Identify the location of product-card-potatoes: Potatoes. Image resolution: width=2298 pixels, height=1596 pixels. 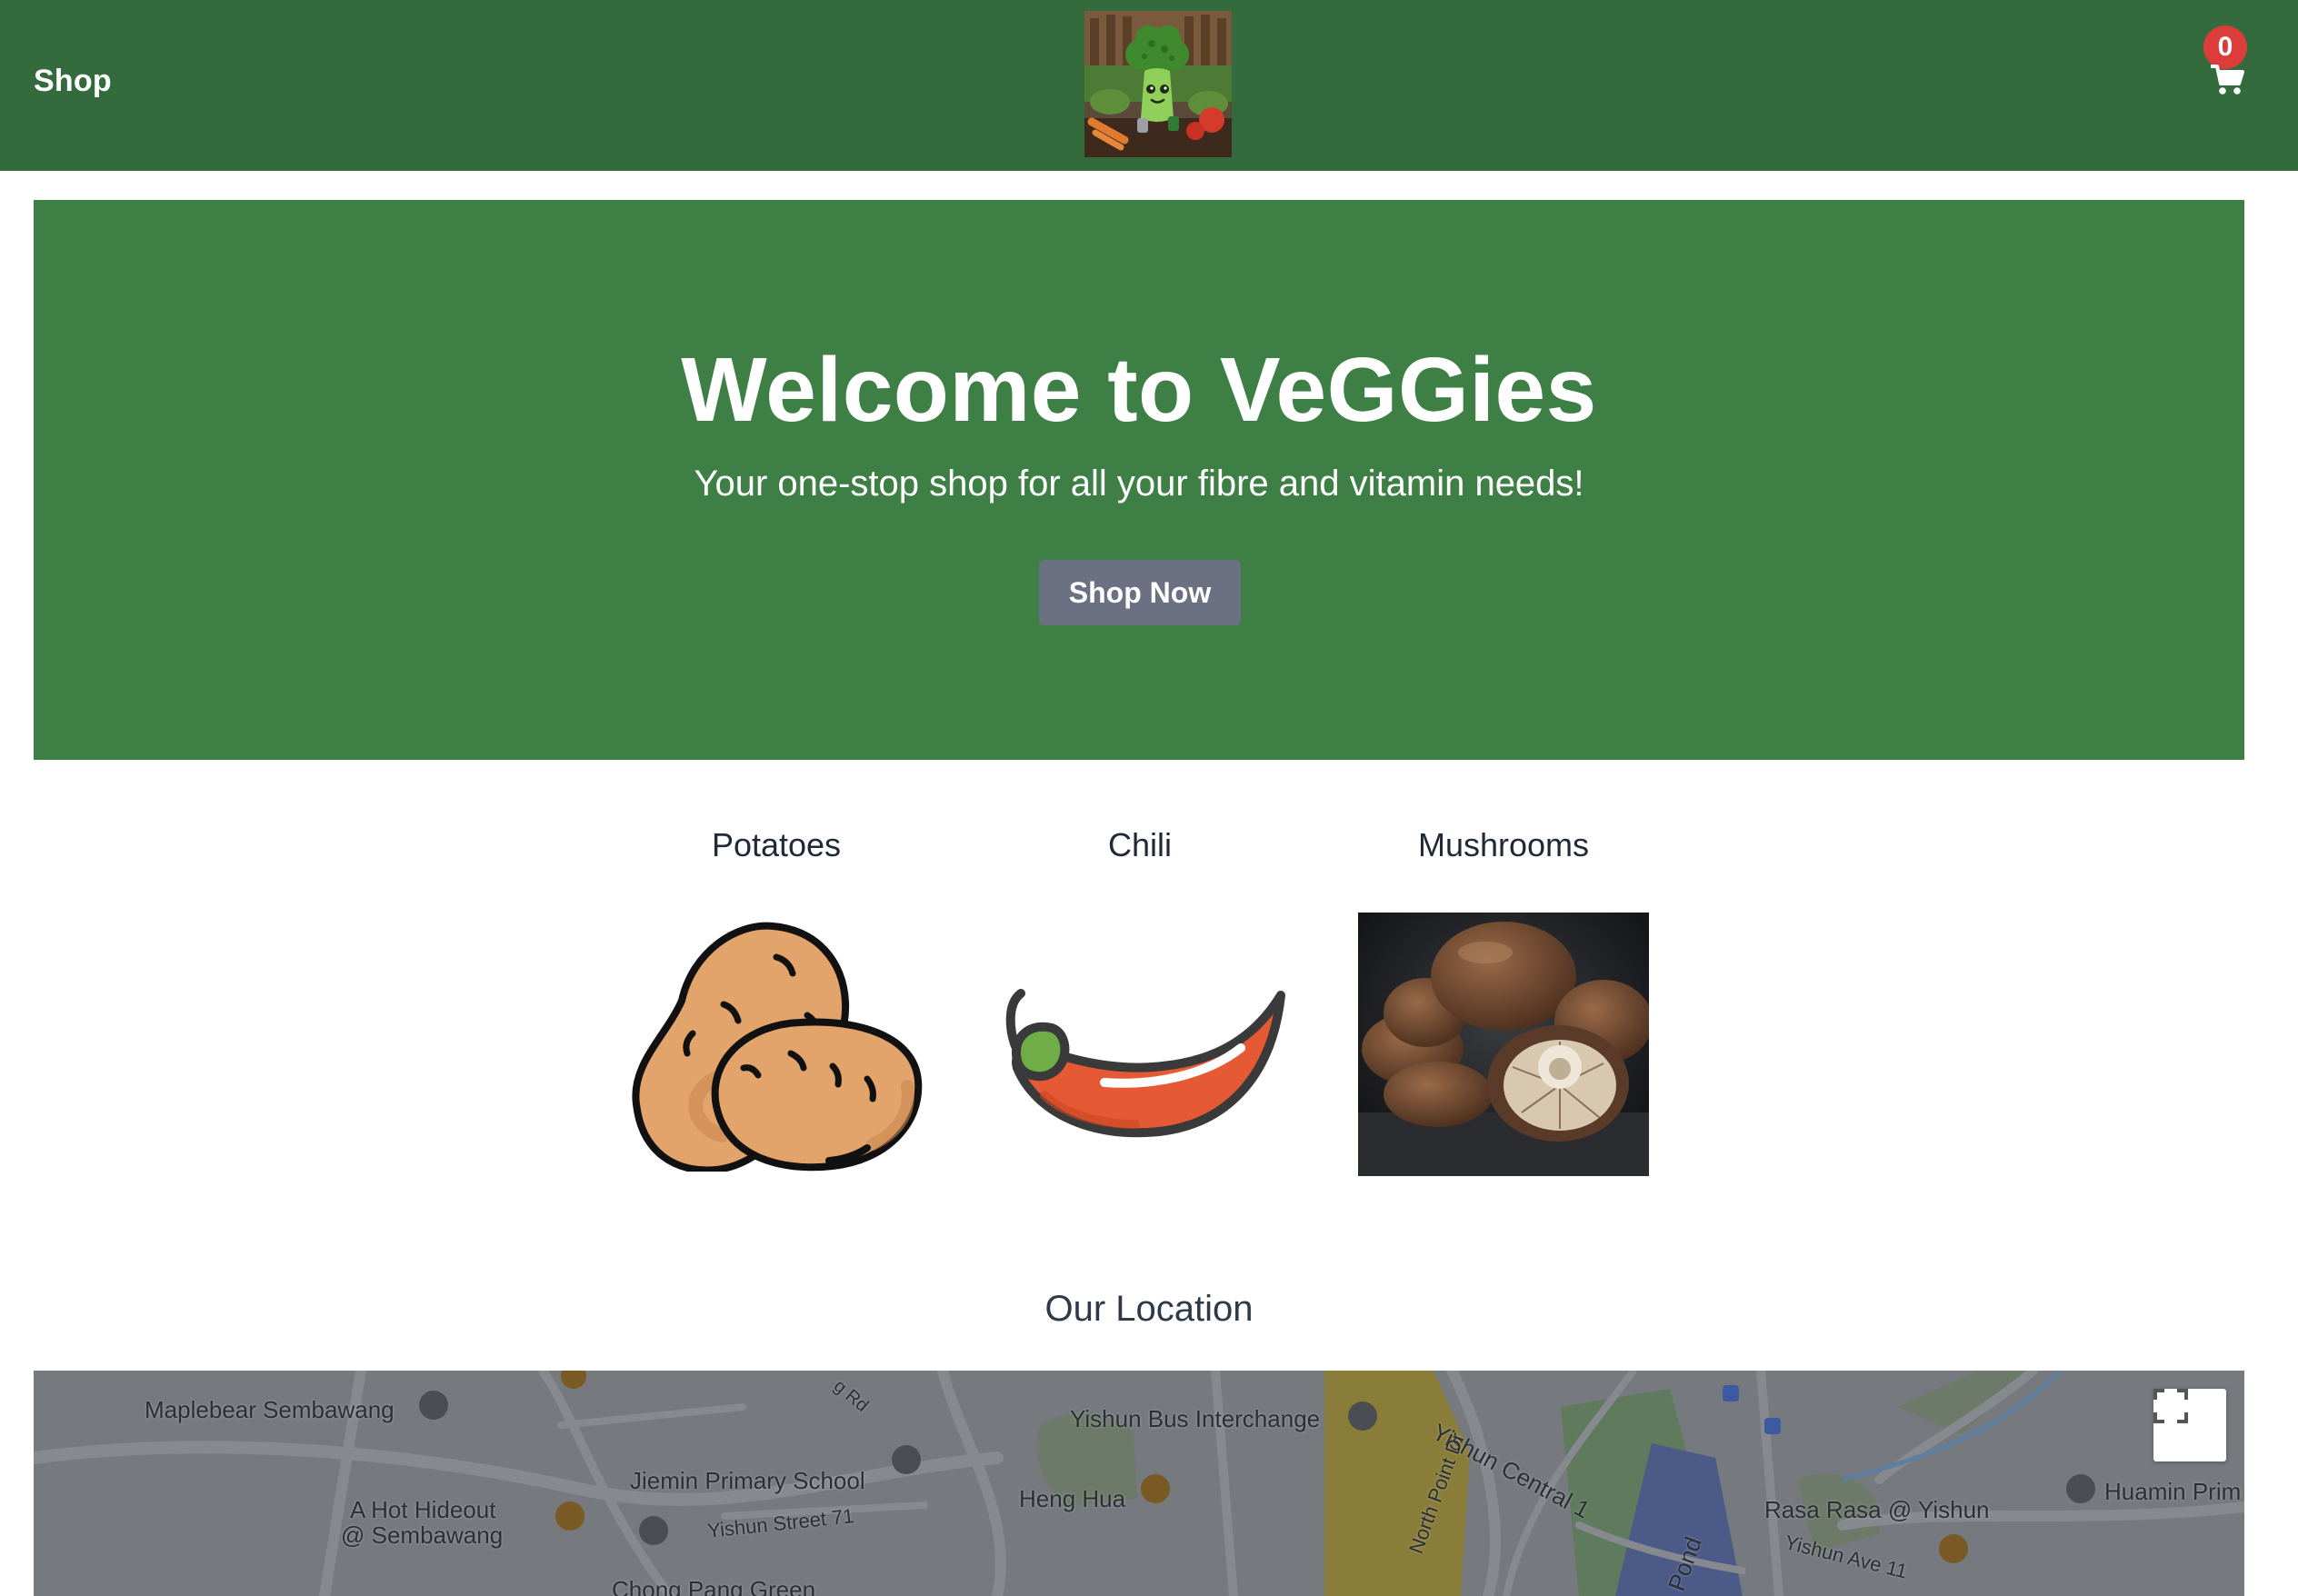
(776, 996).